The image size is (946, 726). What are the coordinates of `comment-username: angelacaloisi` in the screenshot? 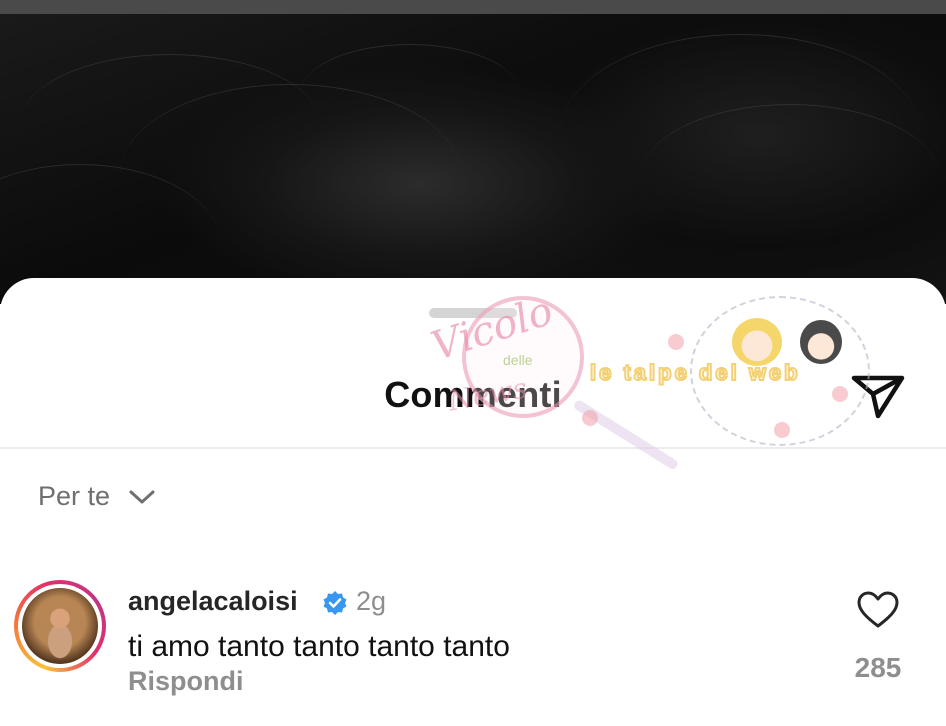 It's located at (213, 601).